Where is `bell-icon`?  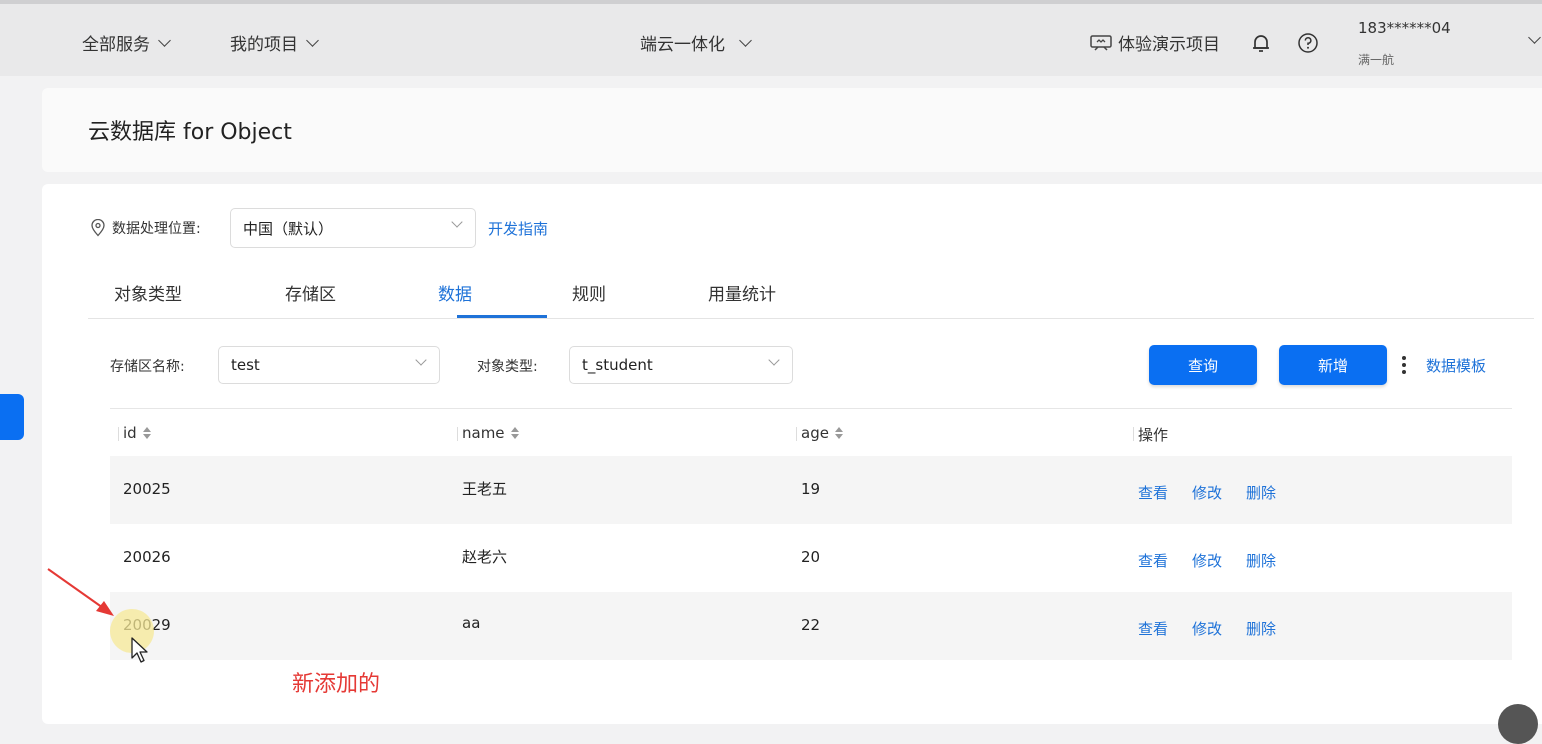
bell-icon is located at coordinates (1261, 43).